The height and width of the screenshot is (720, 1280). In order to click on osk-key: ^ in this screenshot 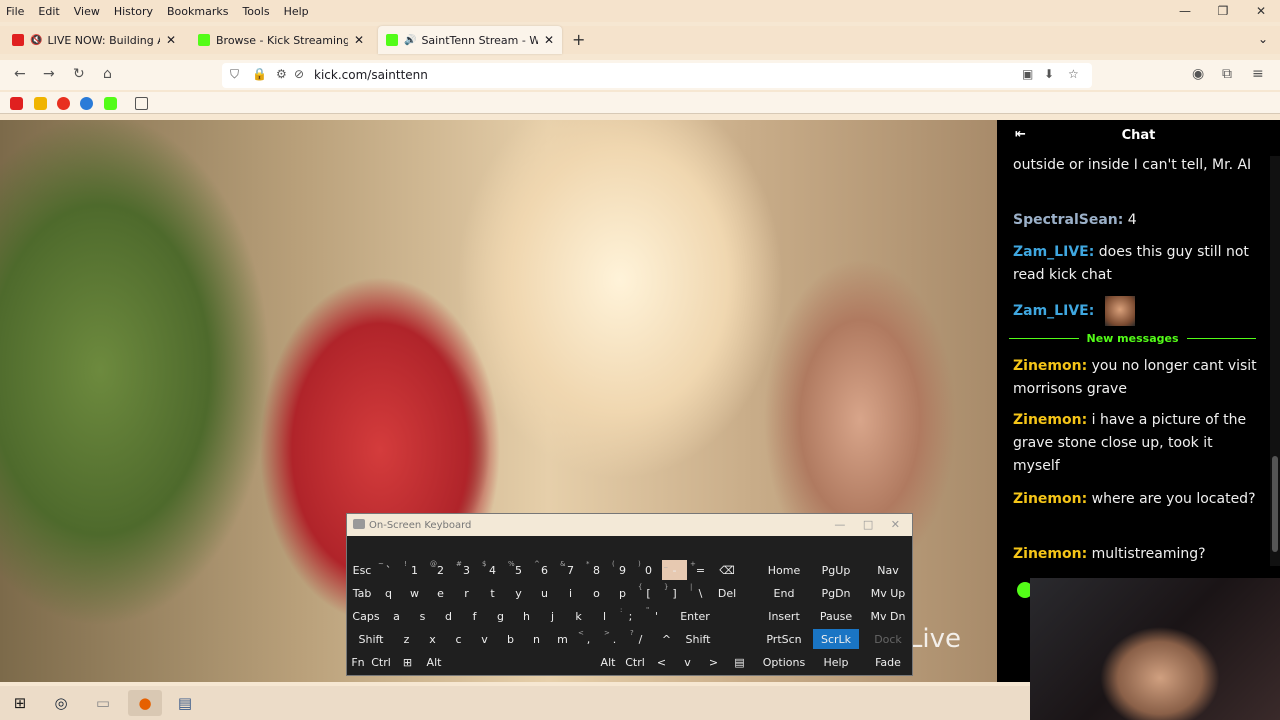, I will do `click(666, 639)`.